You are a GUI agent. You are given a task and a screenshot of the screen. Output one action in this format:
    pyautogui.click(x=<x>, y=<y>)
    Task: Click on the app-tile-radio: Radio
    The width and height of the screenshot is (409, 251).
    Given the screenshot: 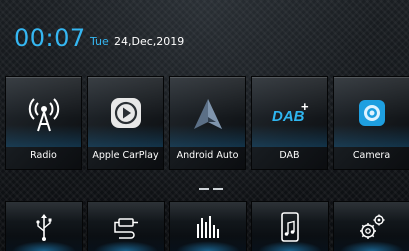 What is the action you would take?
    pyautogui.click(x=43, y=123)
    